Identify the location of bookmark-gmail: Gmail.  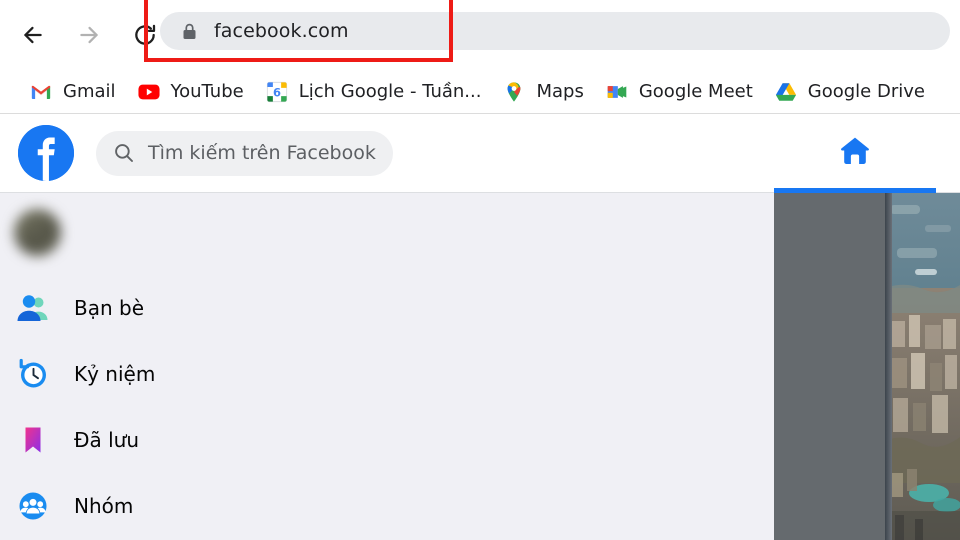
(73, 92).